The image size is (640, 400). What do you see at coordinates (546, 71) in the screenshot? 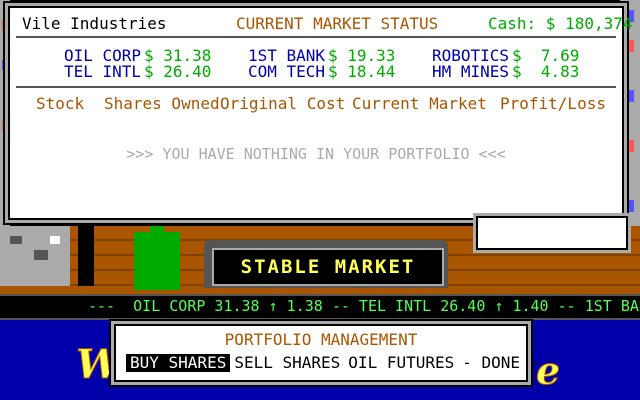
I see `stock-price-hm-mines: $ 4.83` at bounding box center [546, 71].